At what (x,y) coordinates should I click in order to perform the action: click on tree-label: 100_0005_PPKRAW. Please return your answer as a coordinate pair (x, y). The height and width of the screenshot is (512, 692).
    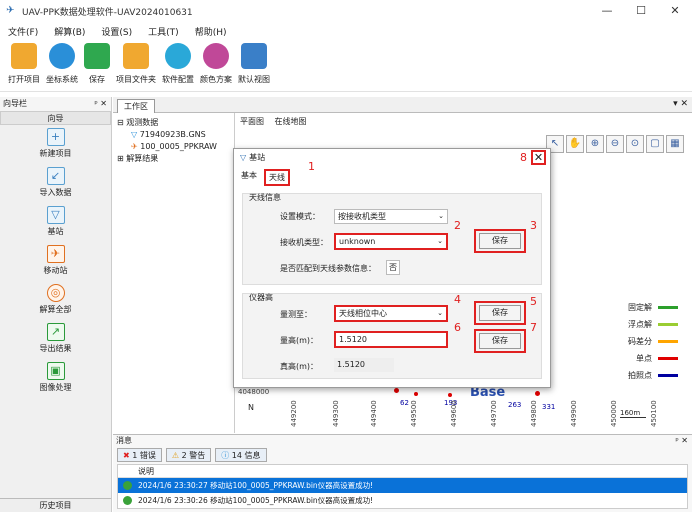
    Looking at the image, I should click on (178, 146).